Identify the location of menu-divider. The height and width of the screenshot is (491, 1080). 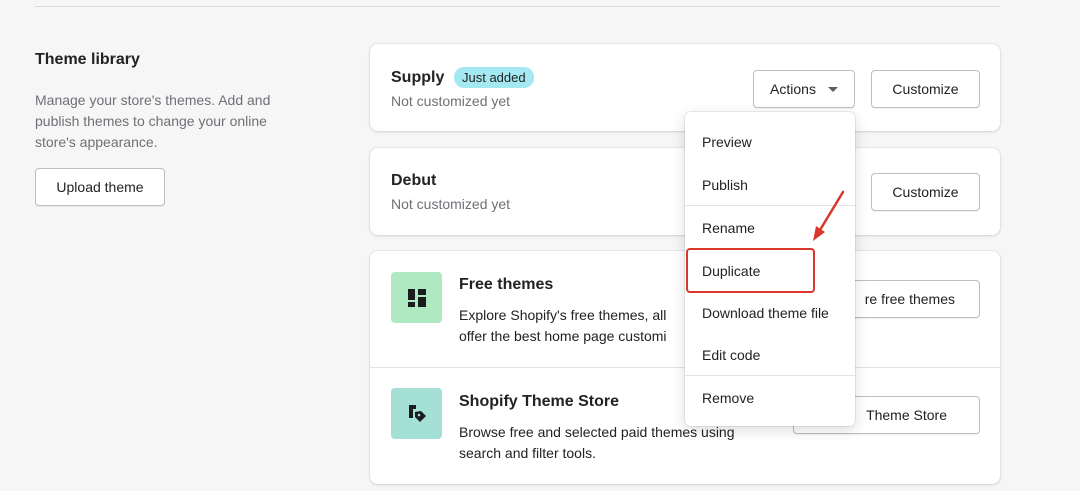
(770, 375).